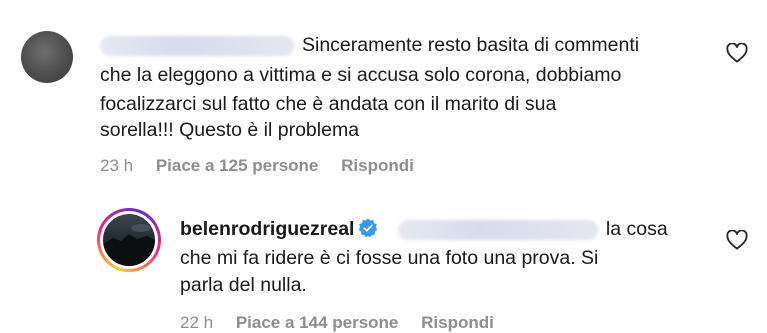 This screenshot has height=333, width=767. What do you see at coordinates (197, 322) in the screenshot?
I see `comment-timestamp: 22 h` at bounding box center [197, 322].